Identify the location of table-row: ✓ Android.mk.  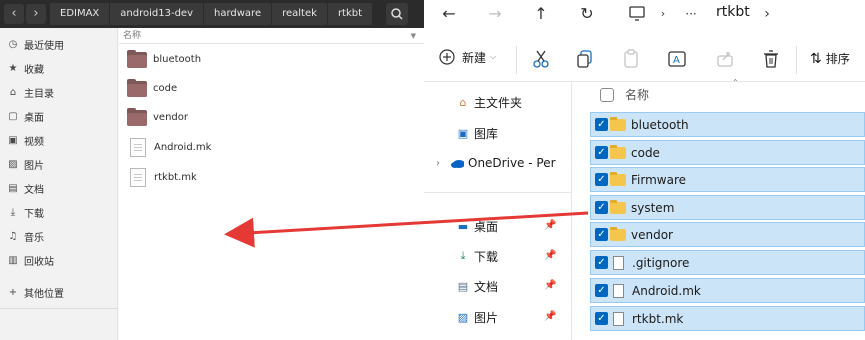
(727, 290).